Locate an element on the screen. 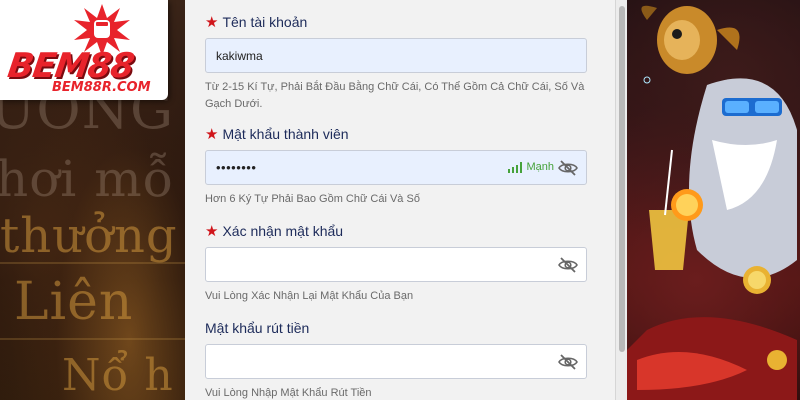 The image size is (800, 400). brand-logo: BEM88 BEM88R.COM is located at coordinates (84, 50).